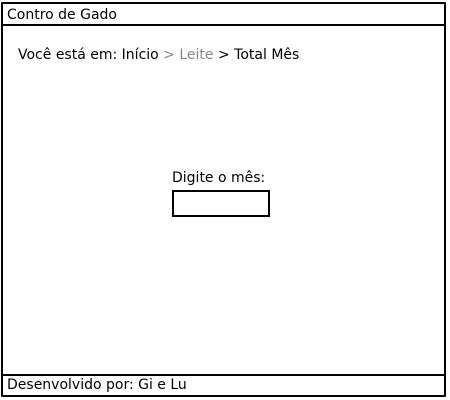 This screenshot has width=450, height=400. Describe the element at coordinates (219, 178) in the screenshot. I see `month-label: Digite o mês:` at that location.